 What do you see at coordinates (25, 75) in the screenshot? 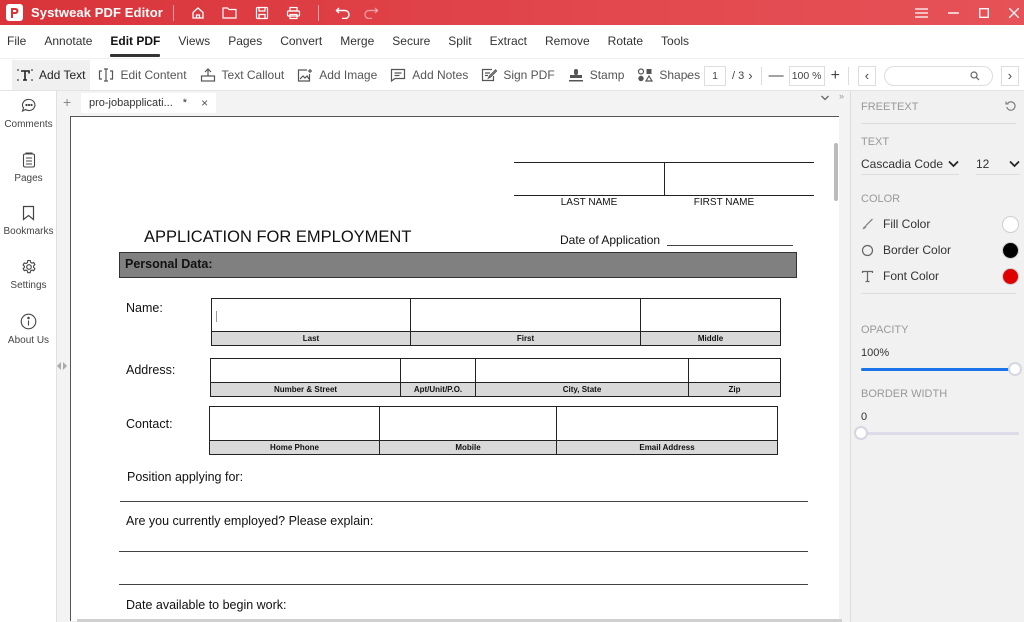
I see `add-text-icon` at bounding box center [25, 75].